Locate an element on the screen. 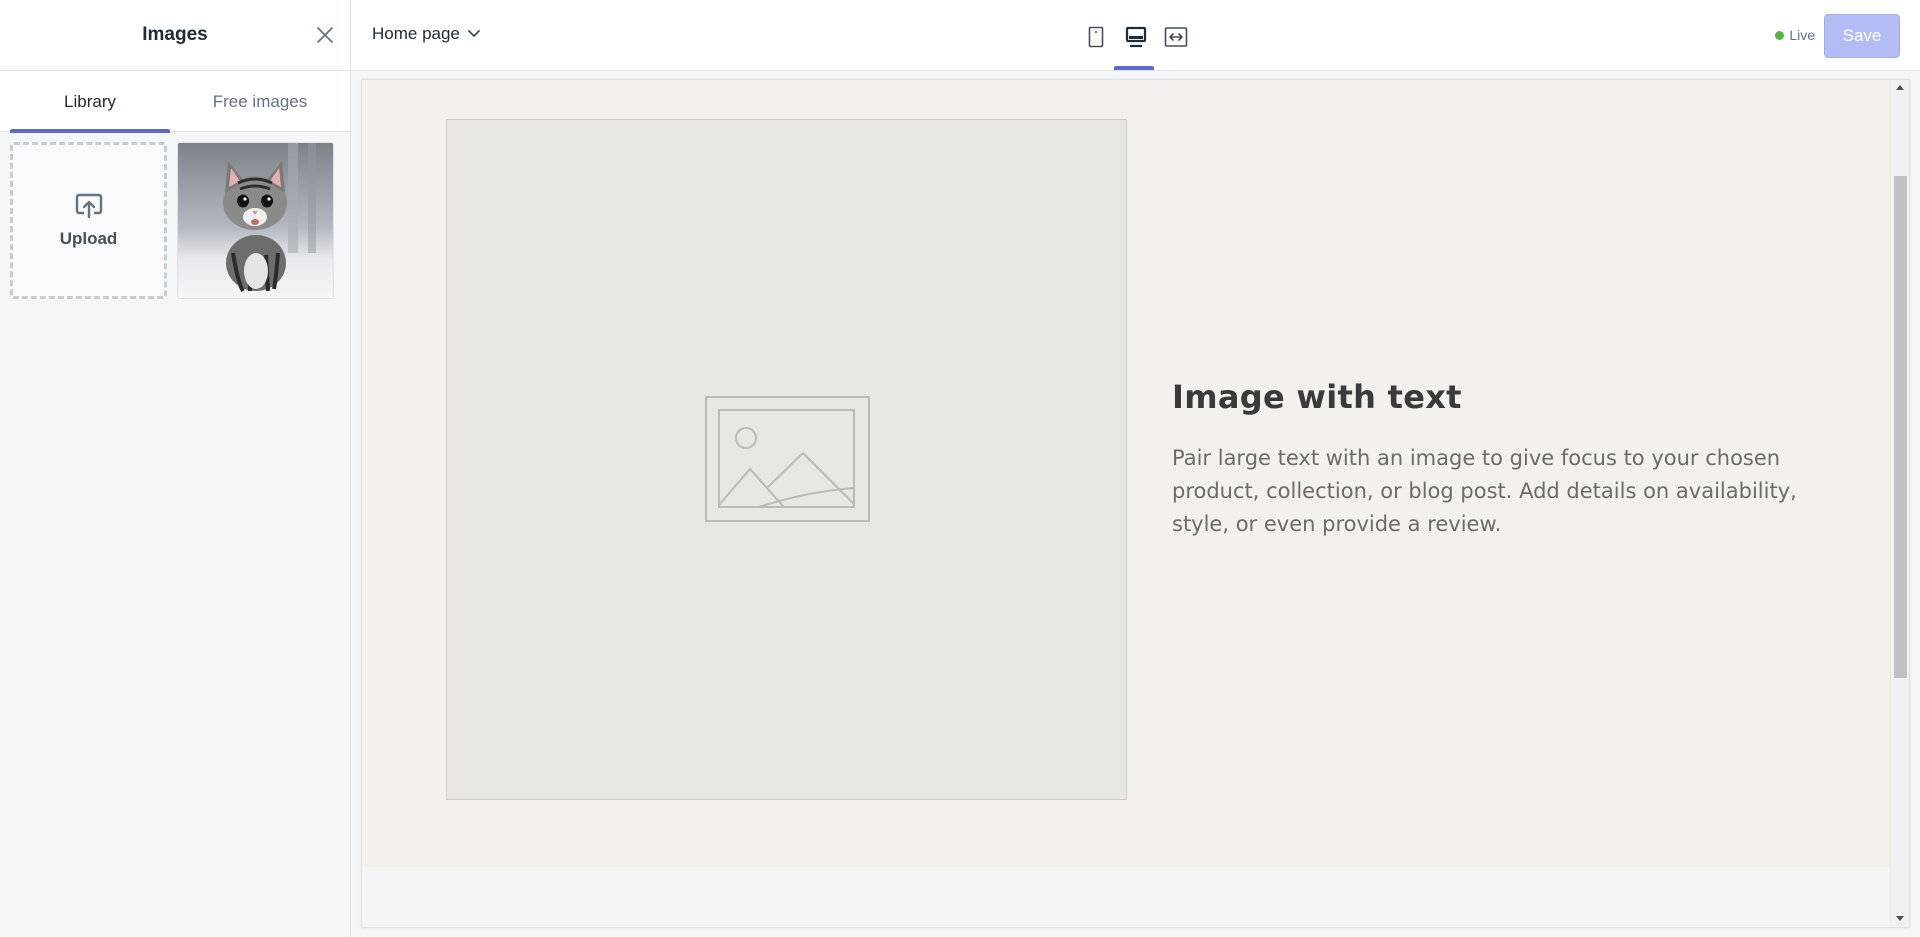  chevron-down-icon is located at coordinates (473, 33).